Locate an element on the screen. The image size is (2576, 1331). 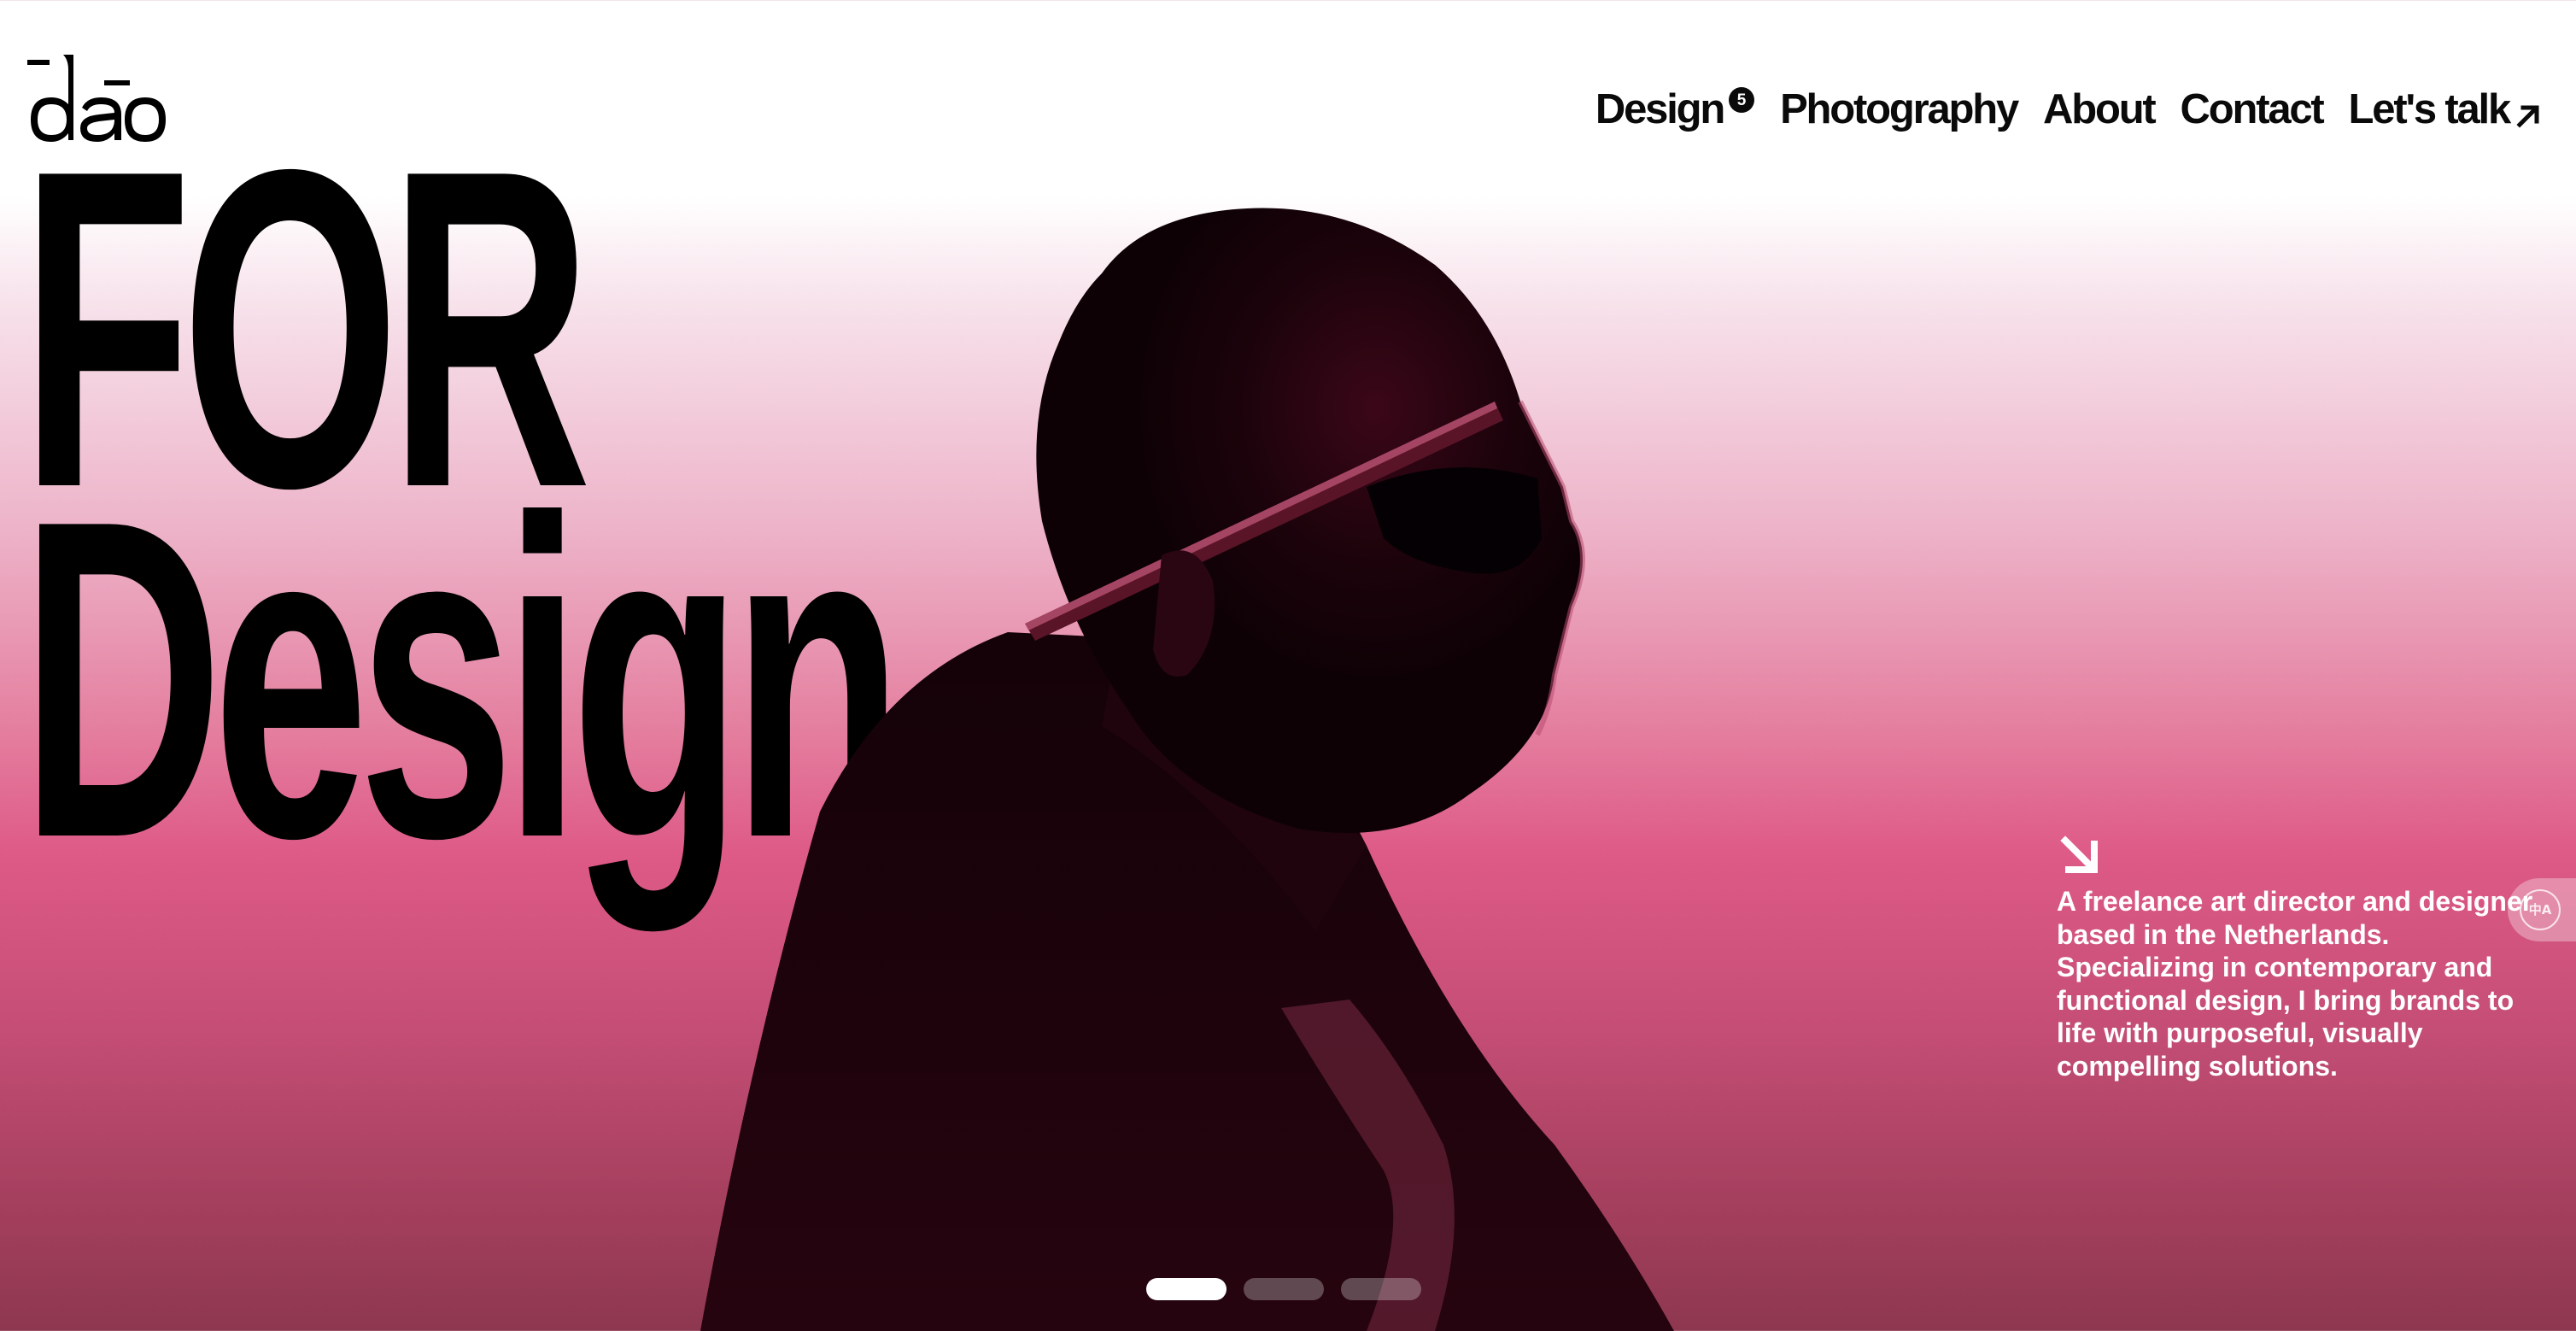
nav-item-contact: Contact is located at coordinates (2252, 109).